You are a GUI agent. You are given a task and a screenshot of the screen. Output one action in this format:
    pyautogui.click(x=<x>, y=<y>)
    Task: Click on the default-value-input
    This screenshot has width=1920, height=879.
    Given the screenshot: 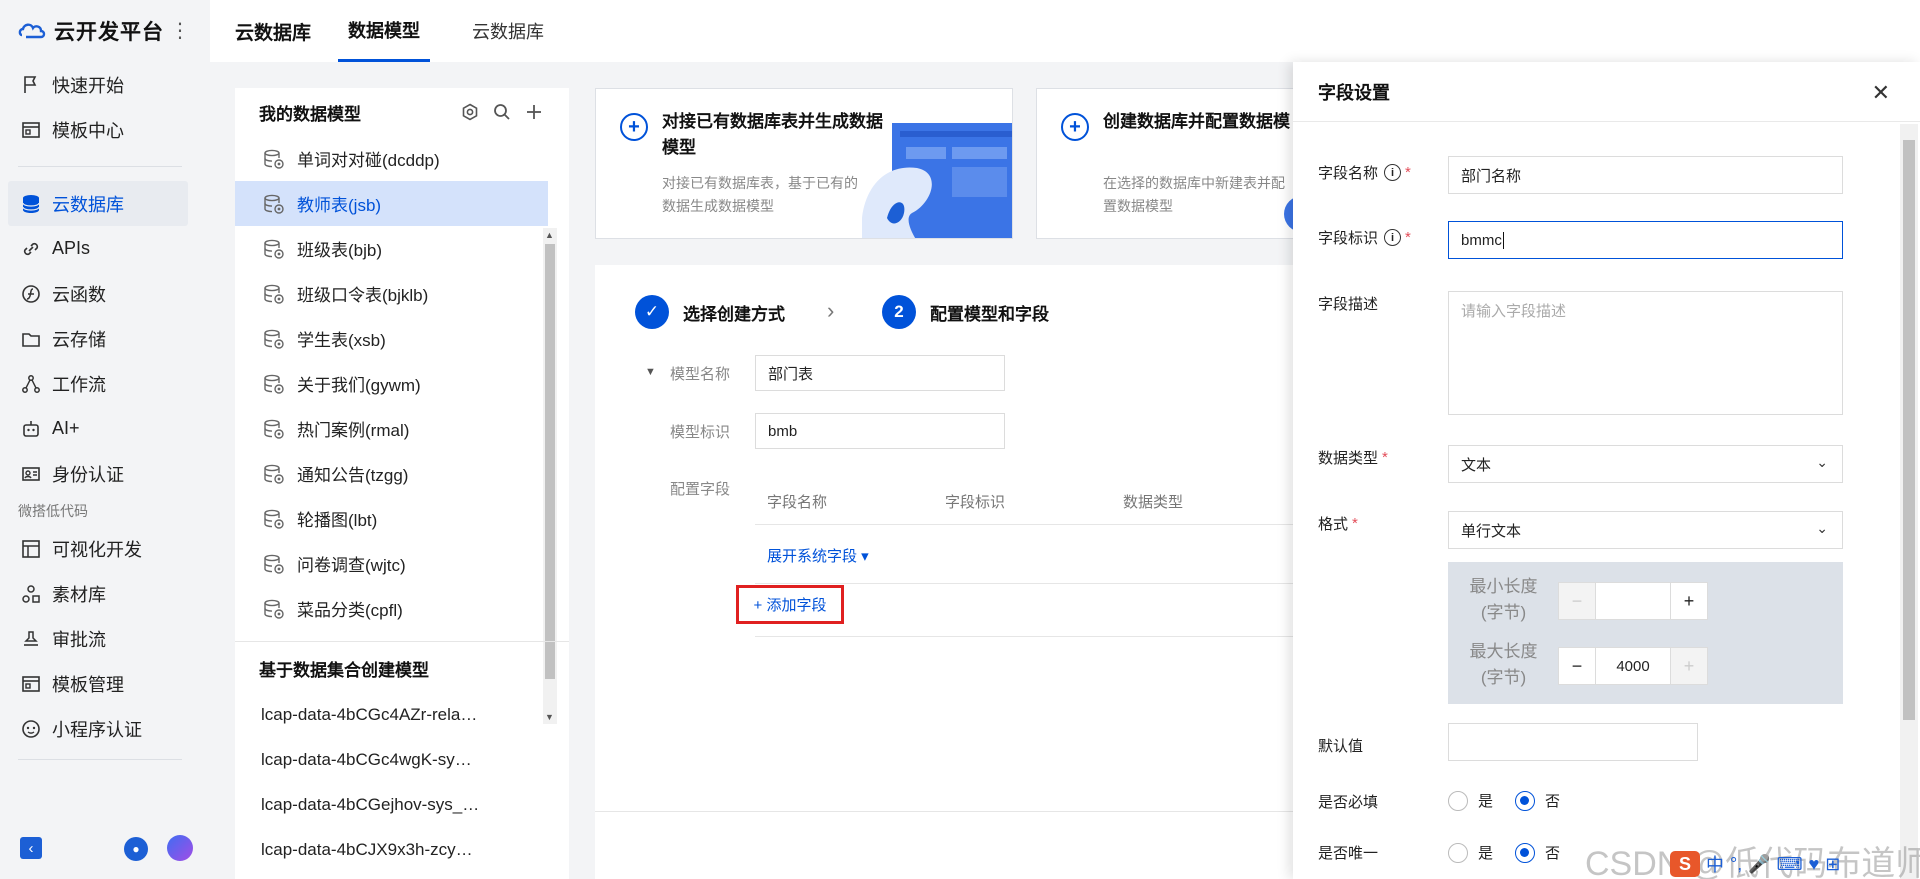 What is the action you would take?
    pyautogui.click(x=1573, y=742)
    